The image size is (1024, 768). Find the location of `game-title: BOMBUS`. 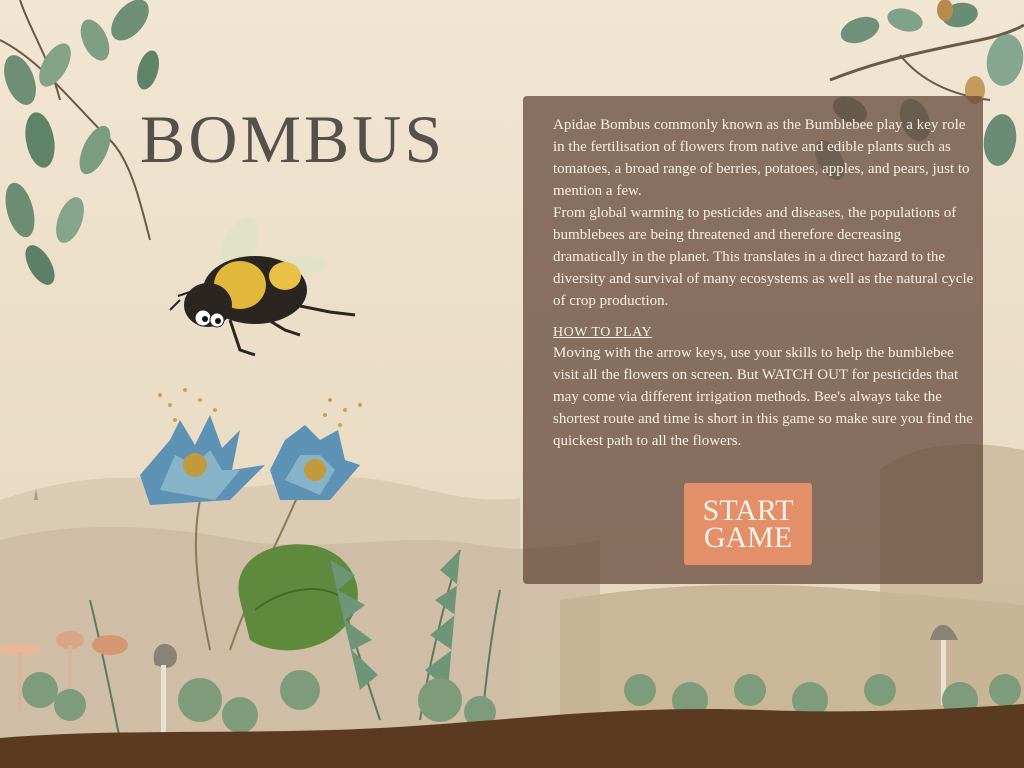

game-title: BOMBUS is located at coordinates (293, 139).